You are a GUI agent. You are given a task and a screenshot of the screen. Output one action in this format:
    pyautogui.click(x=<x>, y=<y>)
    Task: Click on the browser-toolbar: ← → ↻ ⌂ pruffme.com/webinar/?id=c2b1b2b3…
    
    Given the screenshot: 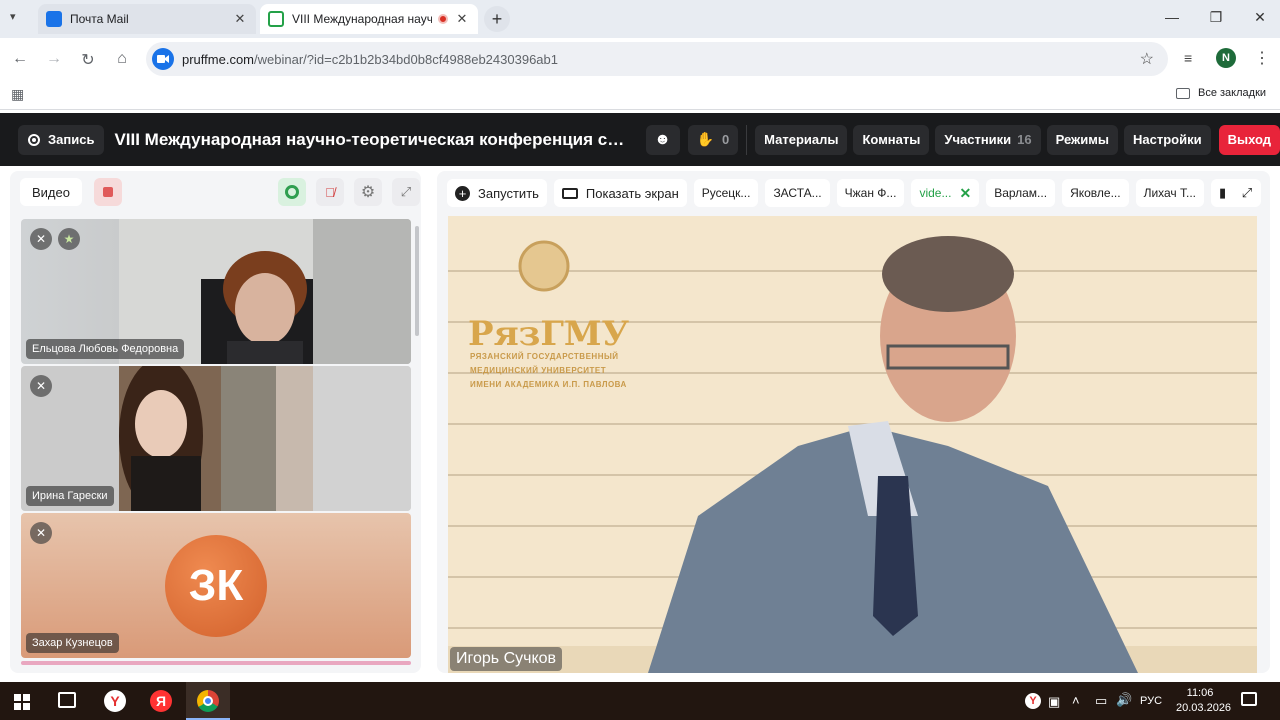 What is the action you would take?
    pyautogui.click(x=640, y=59)
    